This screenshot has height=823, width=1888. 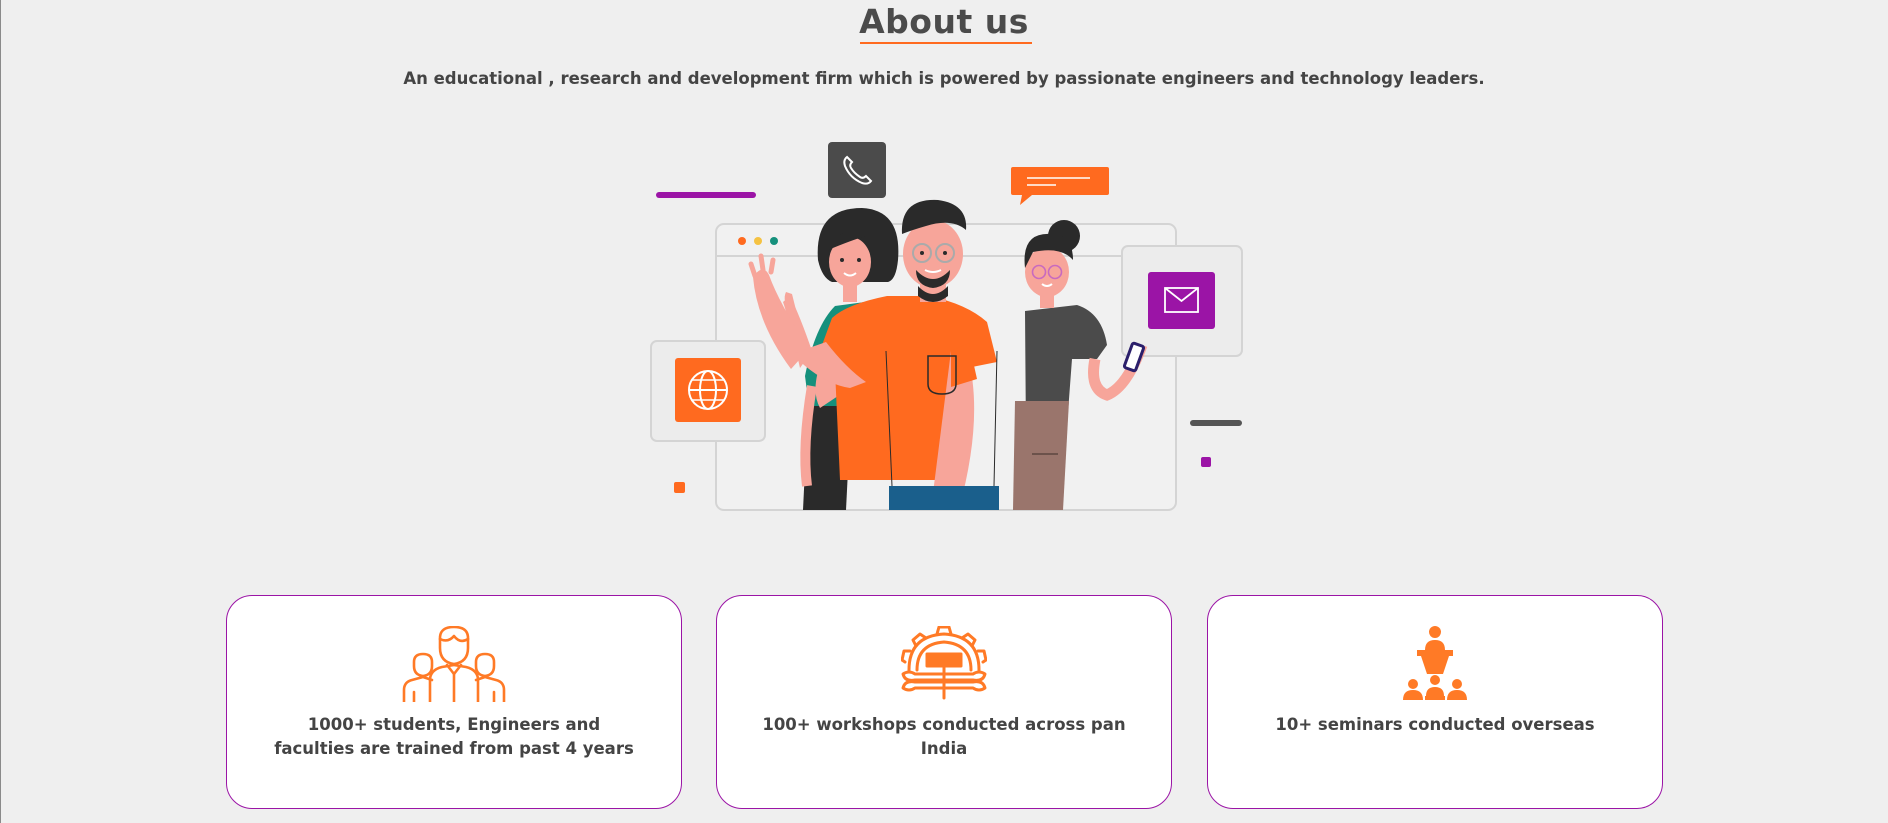 I want to click on gear-tools-icon, so click(x=944, y=664).